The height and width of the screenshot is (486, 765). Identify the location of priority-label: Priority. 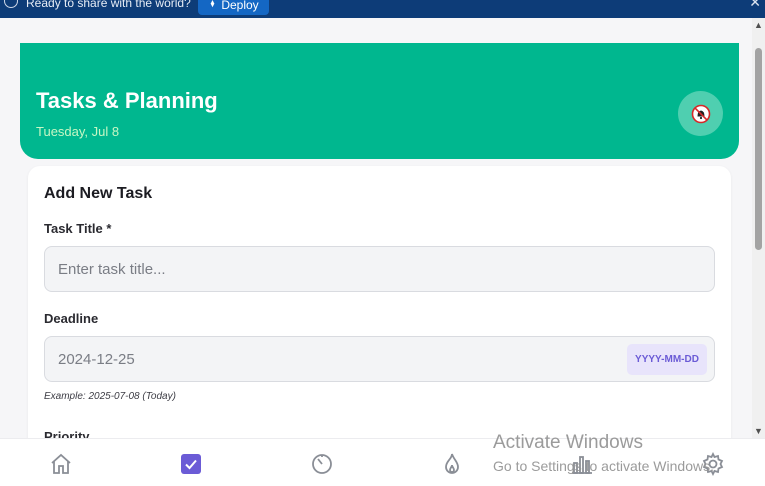
(67, 433).